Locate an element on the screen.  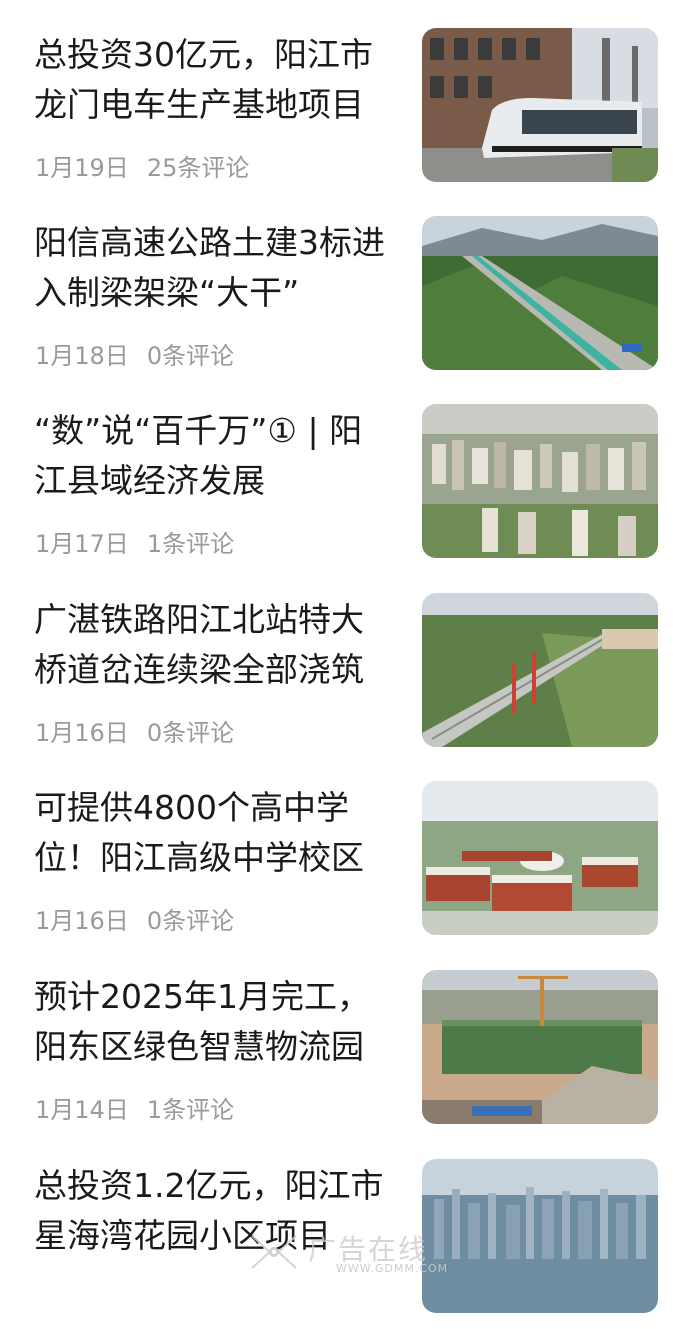
list-item: 预计2025年1月完工，阳东区绿色智慧物流园 1月14日 1条评论 is located at coordinates (346, 1055).